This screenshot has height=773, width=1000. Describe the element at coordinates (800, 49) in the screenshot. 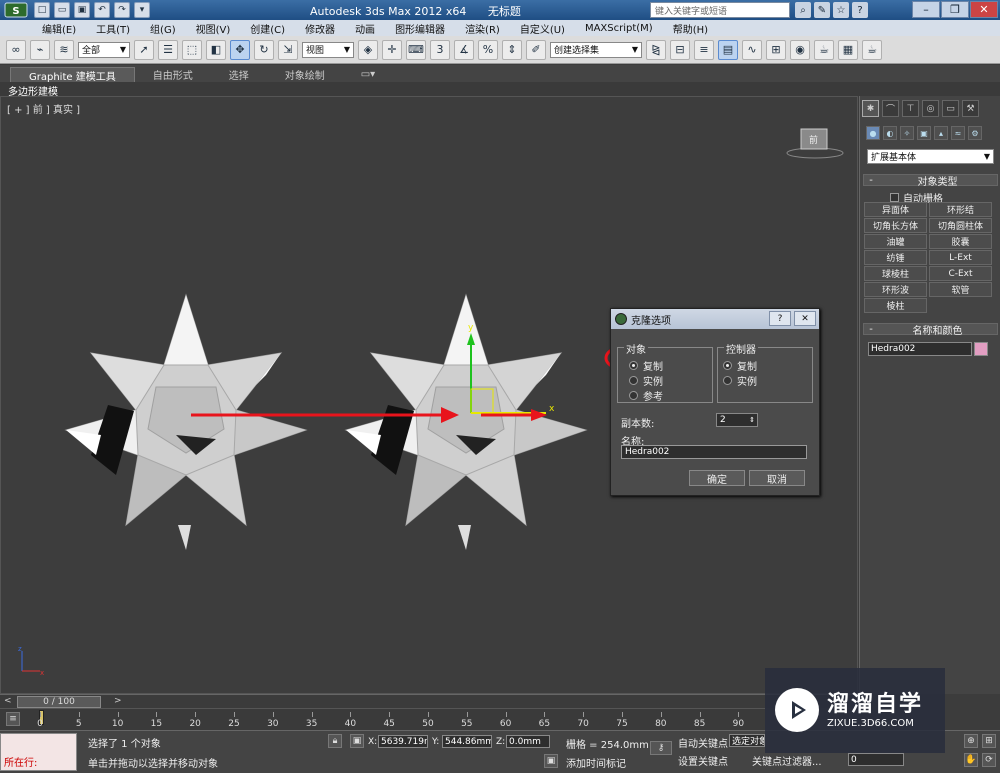

I see `material-editor-icon: ◉` at that location.